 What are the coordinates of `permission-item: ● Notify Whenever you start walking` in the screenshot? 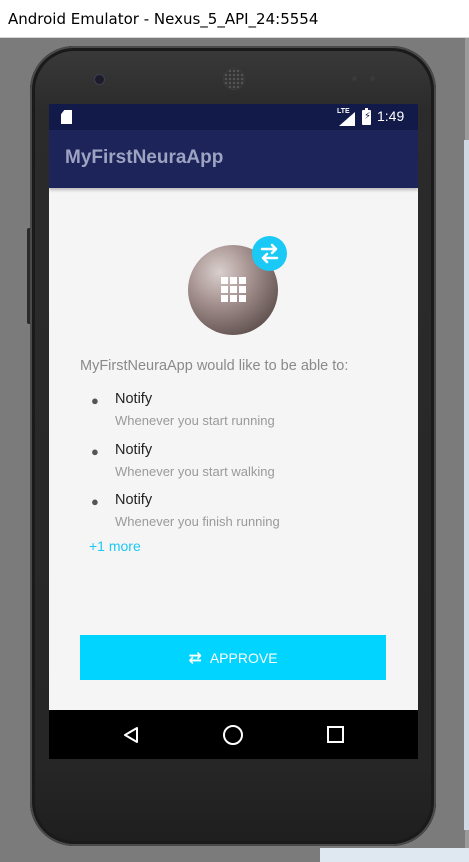 It's located at (183, 460).